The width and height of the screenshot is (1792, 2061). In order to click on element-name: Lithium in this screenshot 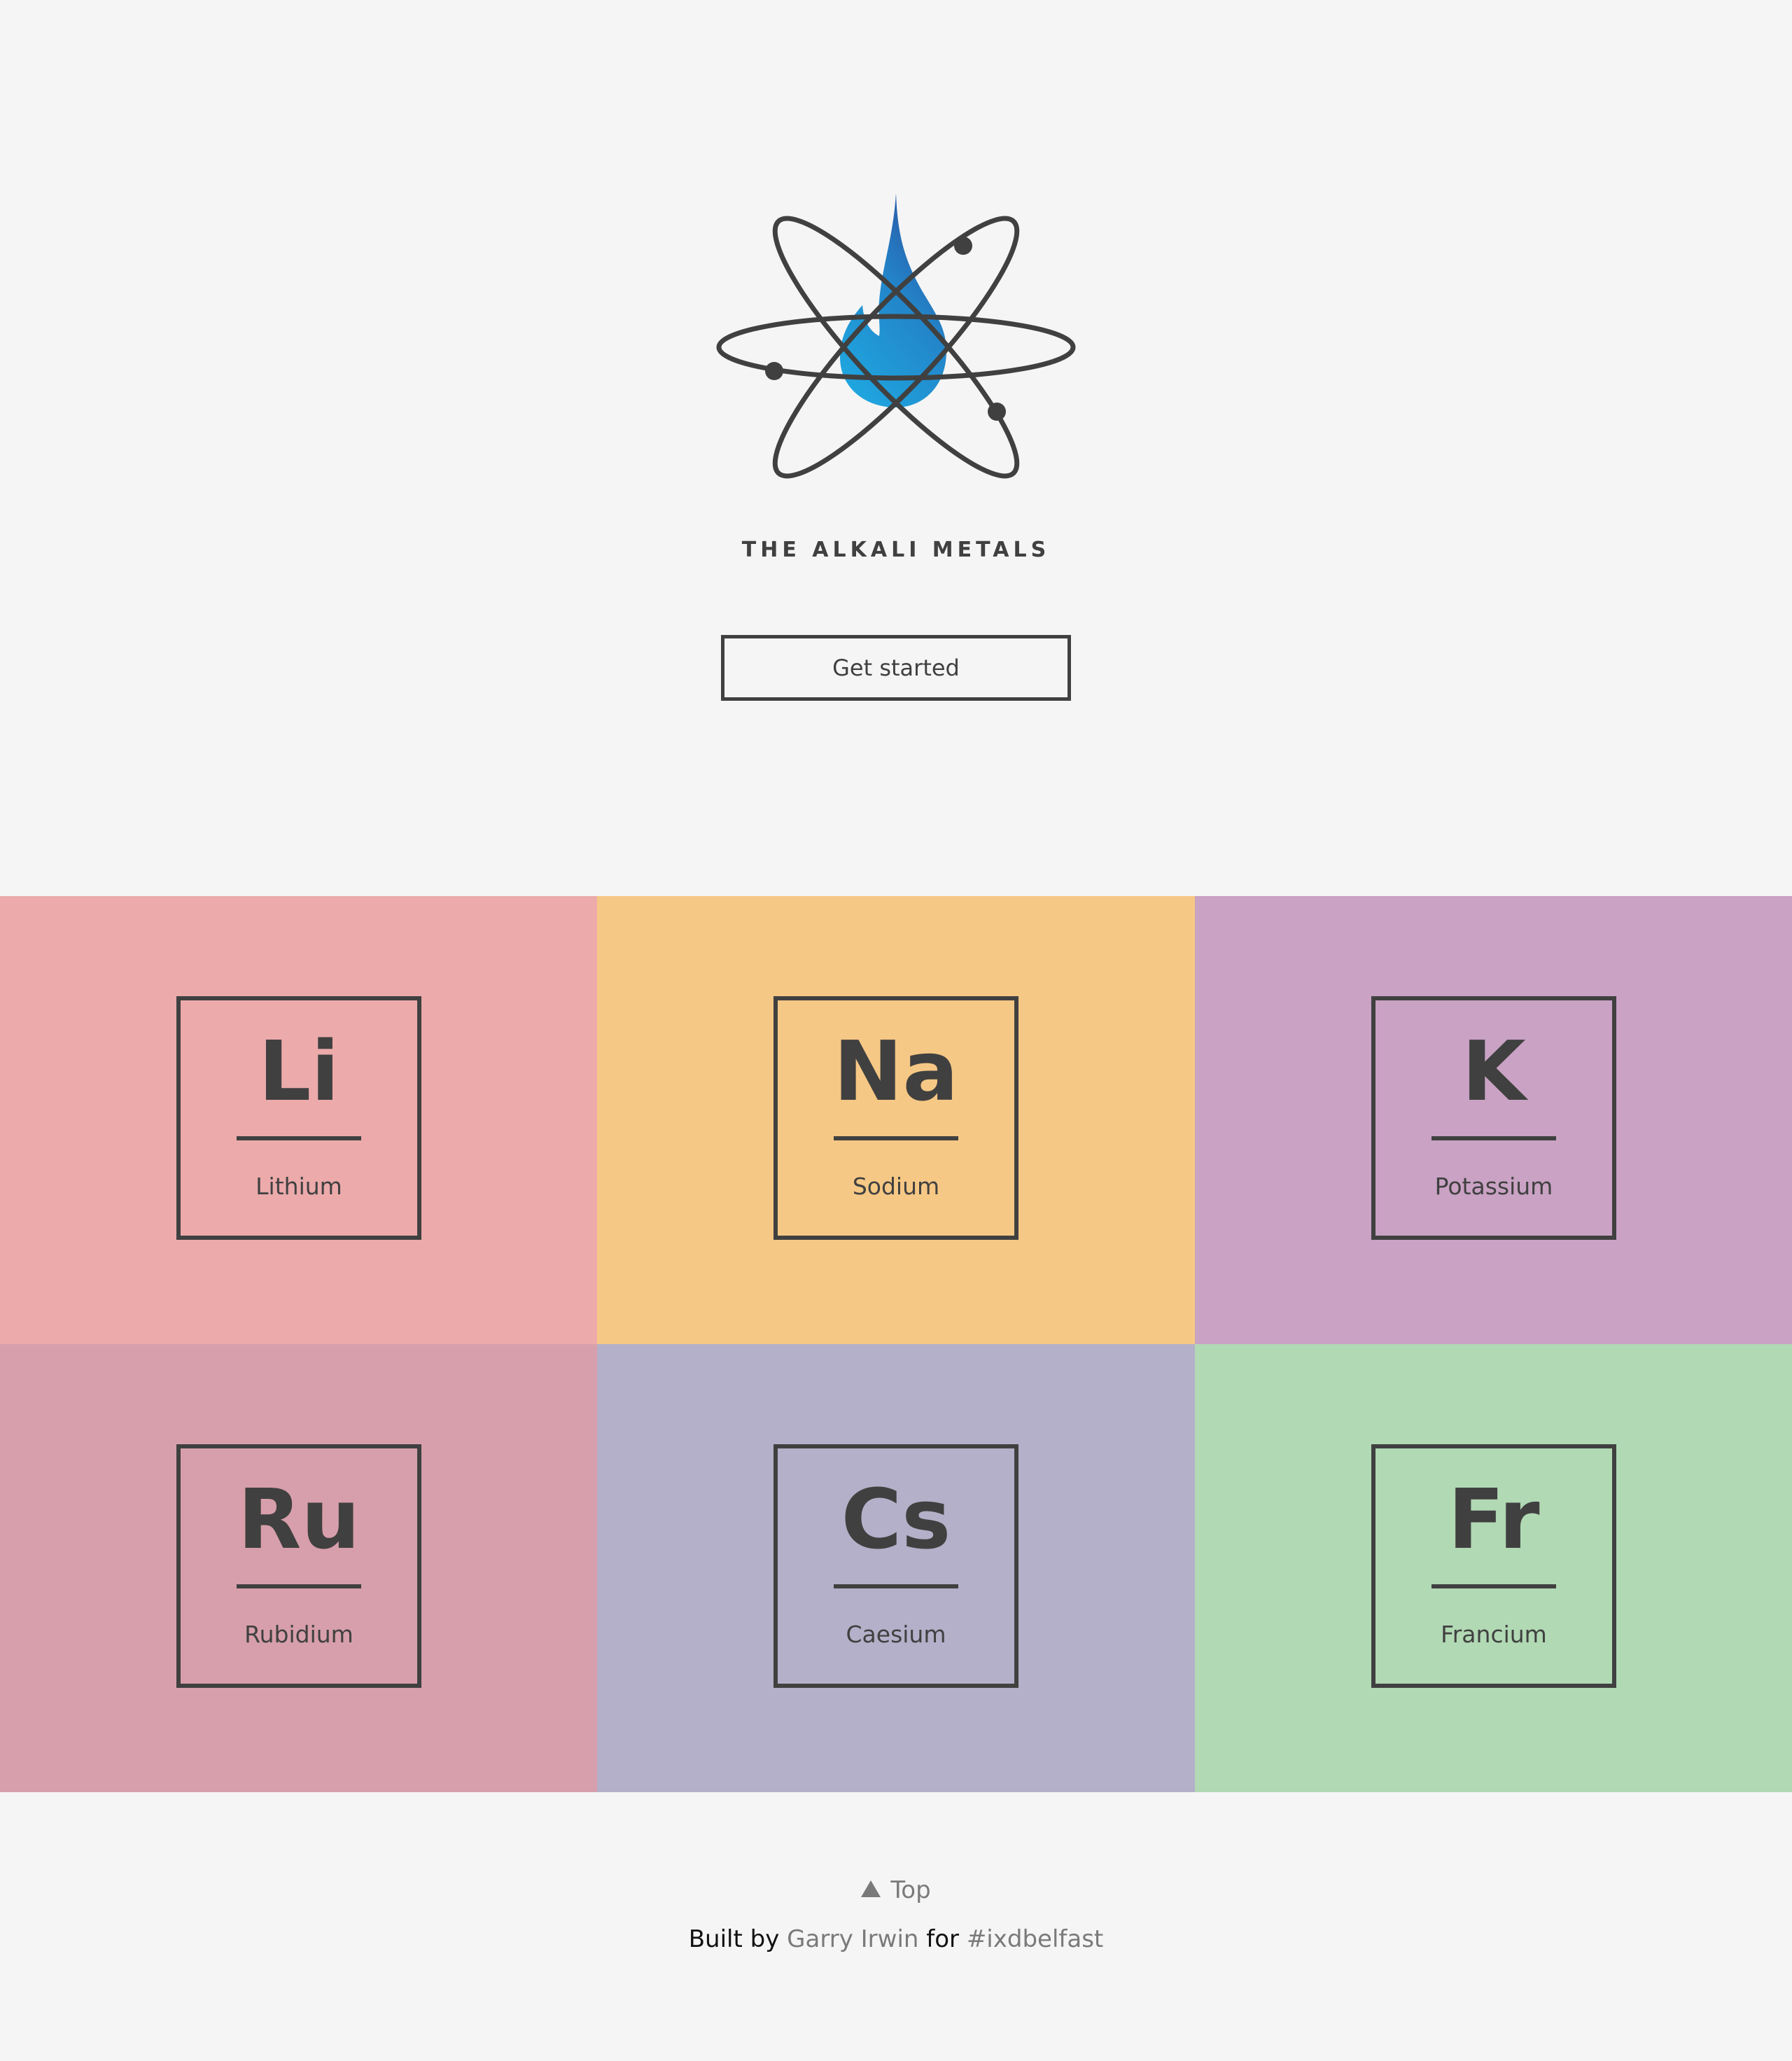, I will do `click(298, 1186)`.